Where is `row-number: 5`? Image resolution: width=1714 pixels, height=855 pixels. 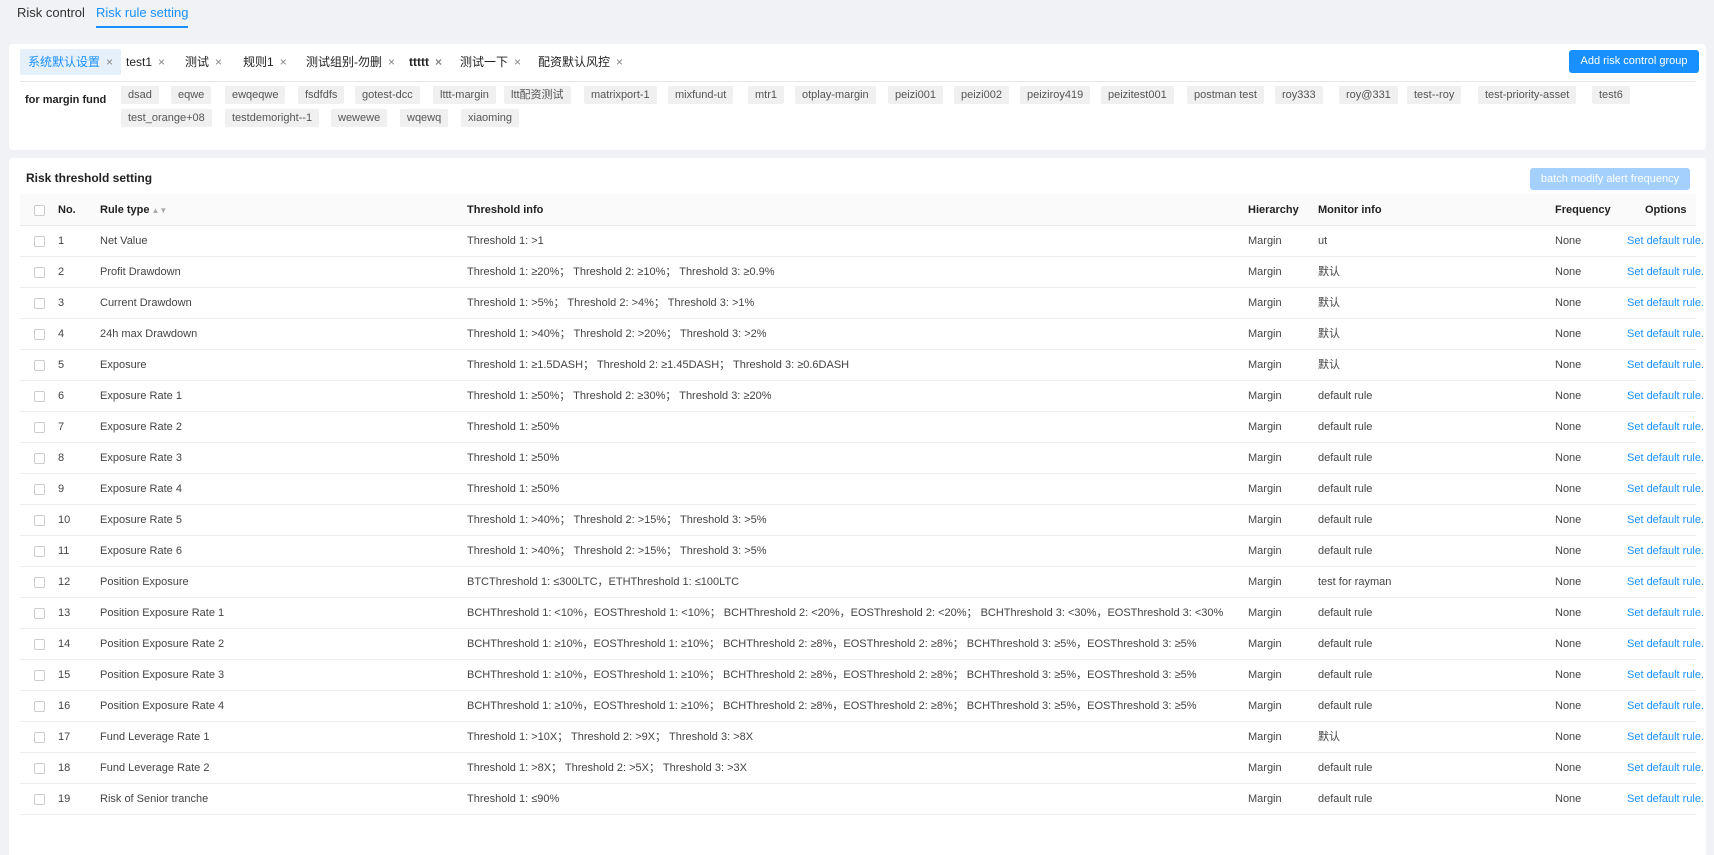 row-number: 5 is located at coordinates (61, 365).